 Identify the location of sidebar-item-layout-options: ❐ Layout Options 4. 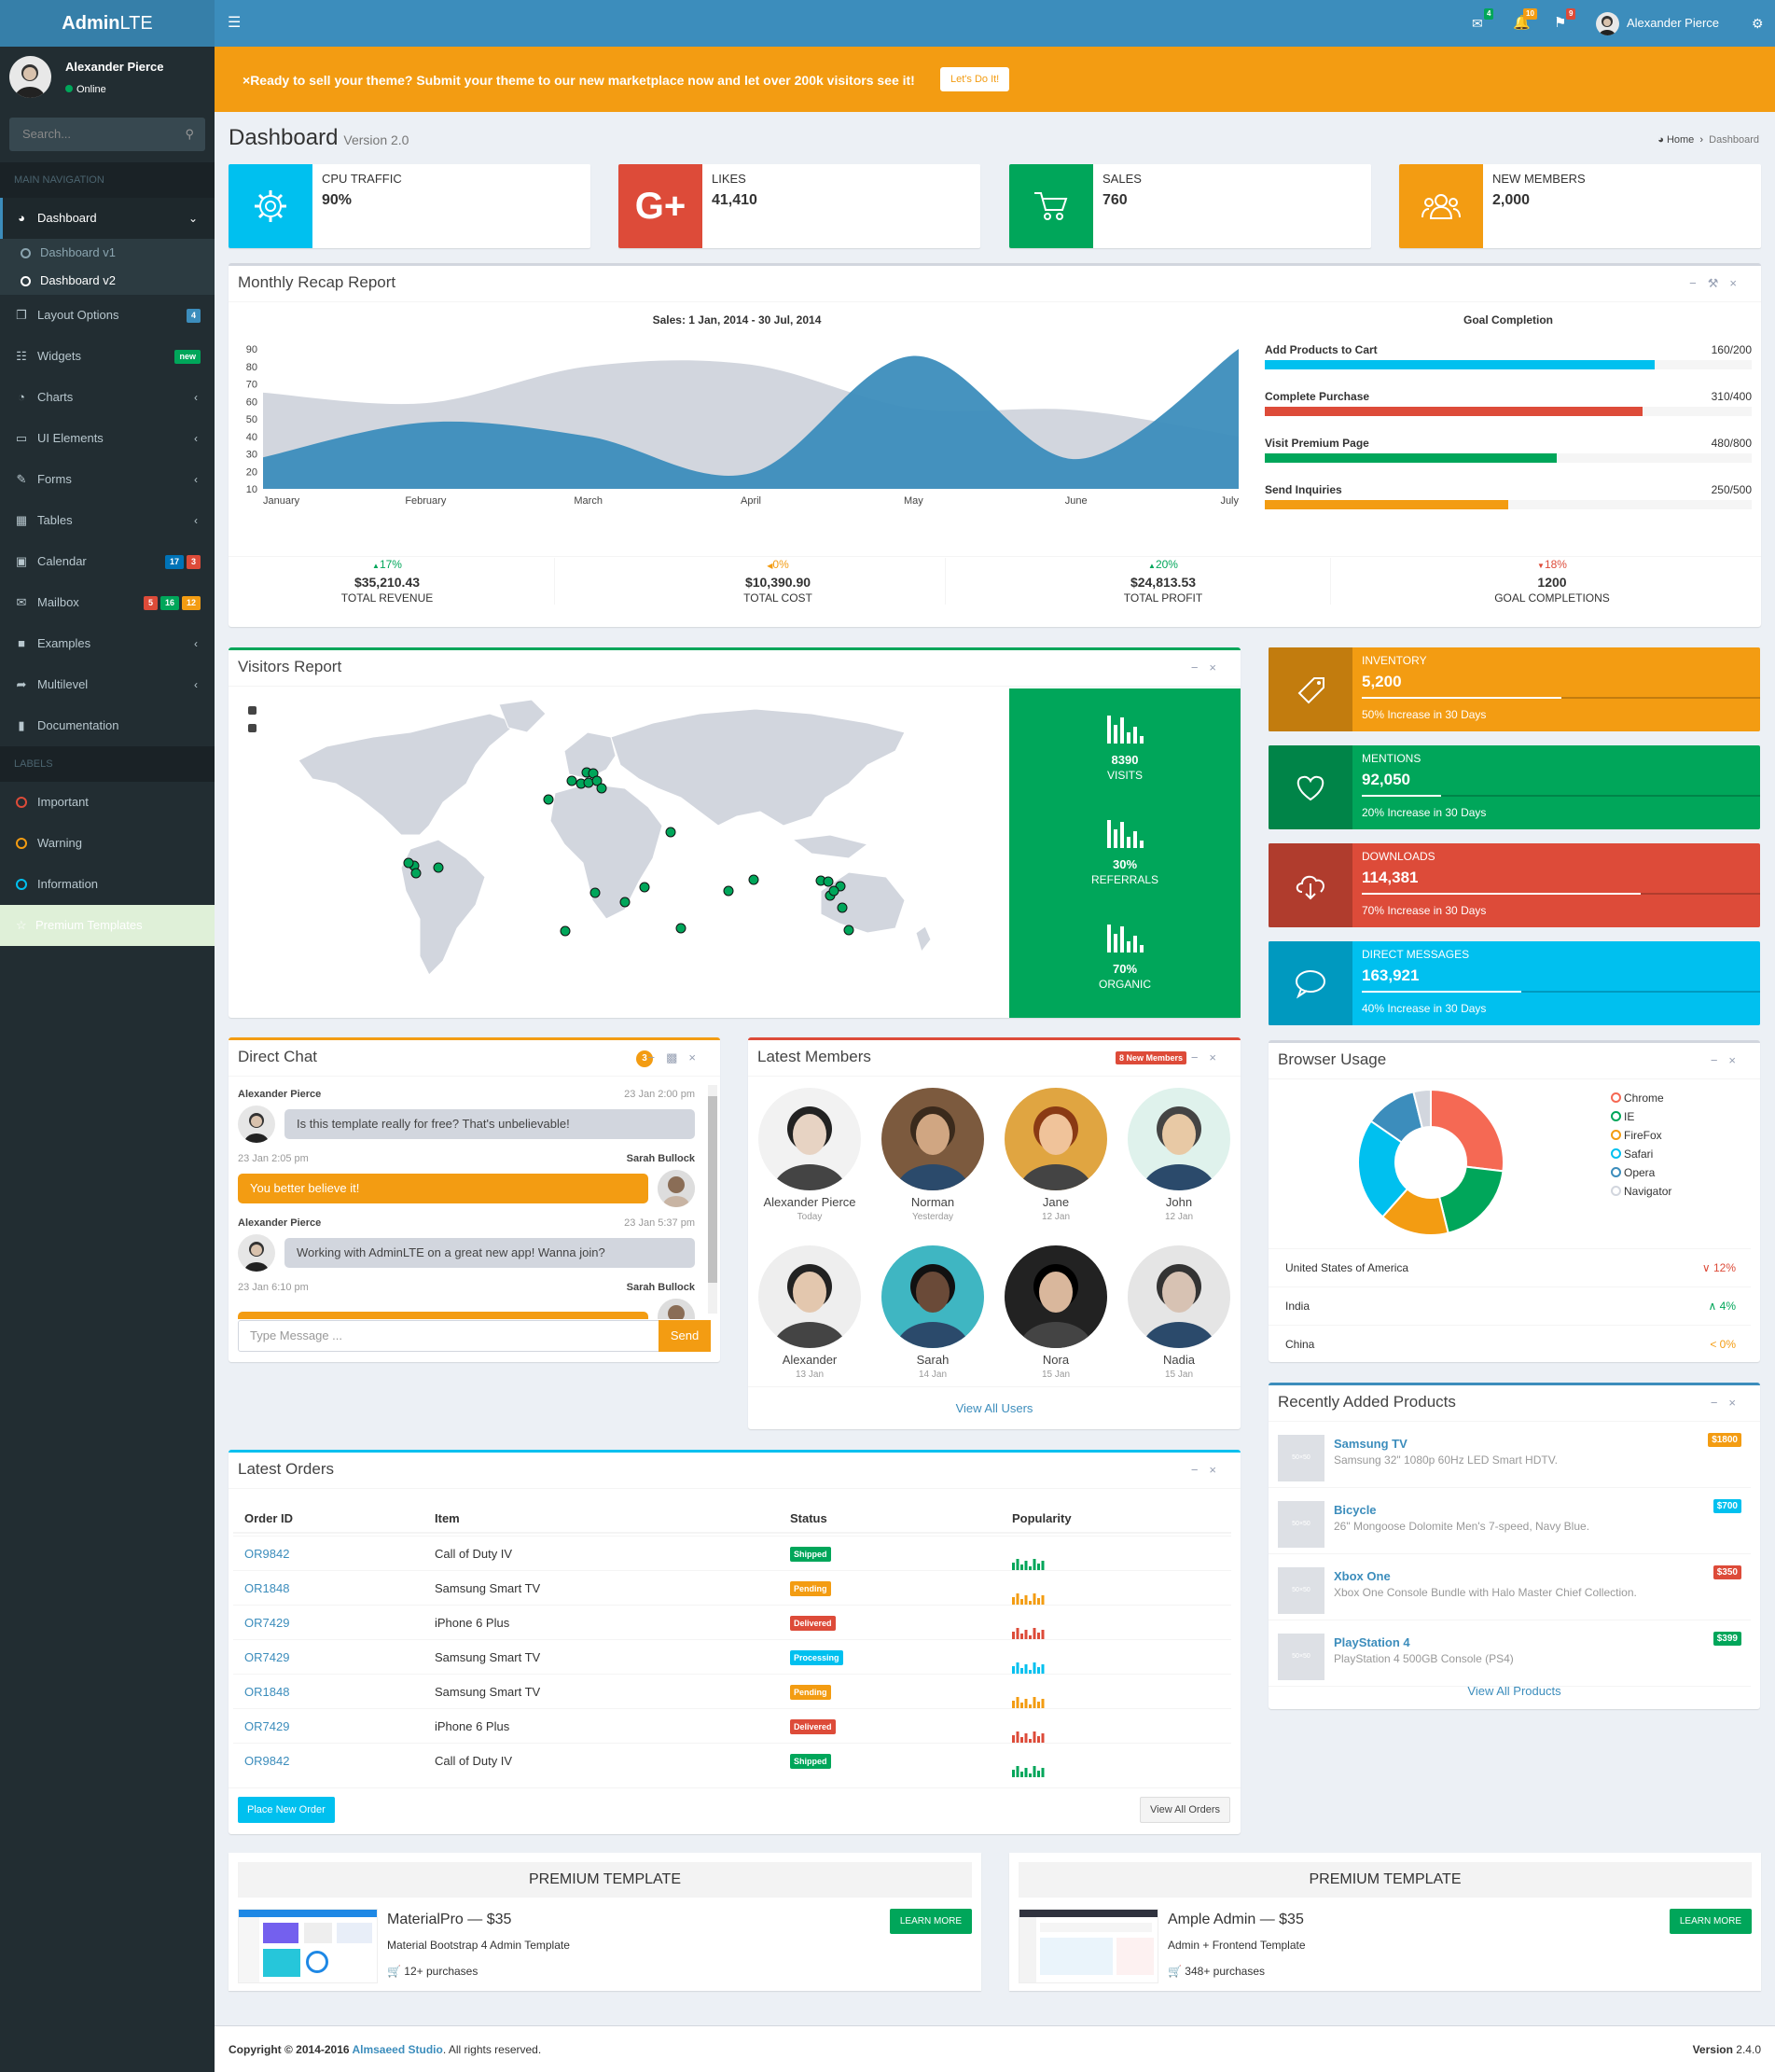
(107, 315).